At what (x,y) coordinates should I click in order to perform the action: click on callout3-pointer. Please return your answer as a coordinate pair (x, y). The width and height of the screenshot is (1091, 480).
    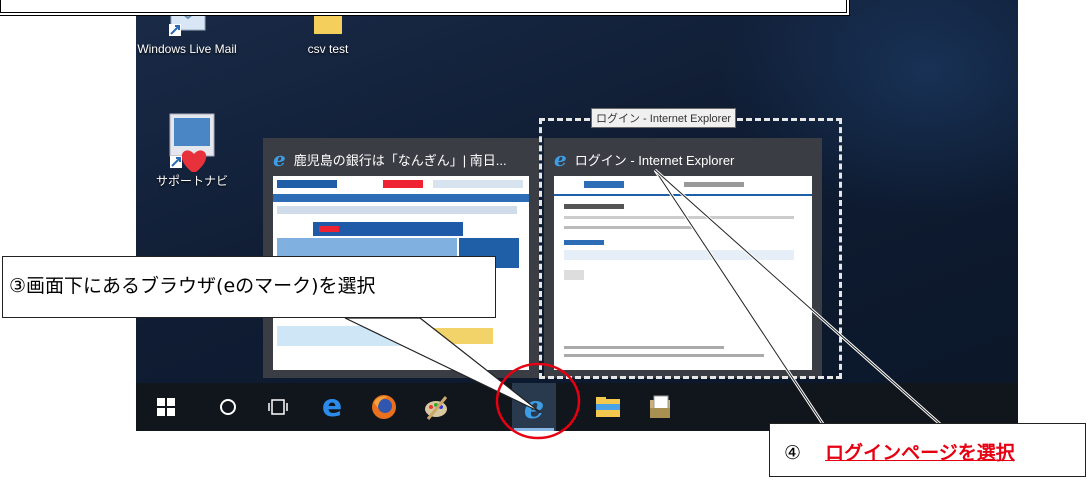
    Looking at the image, I should click on (442, 365).